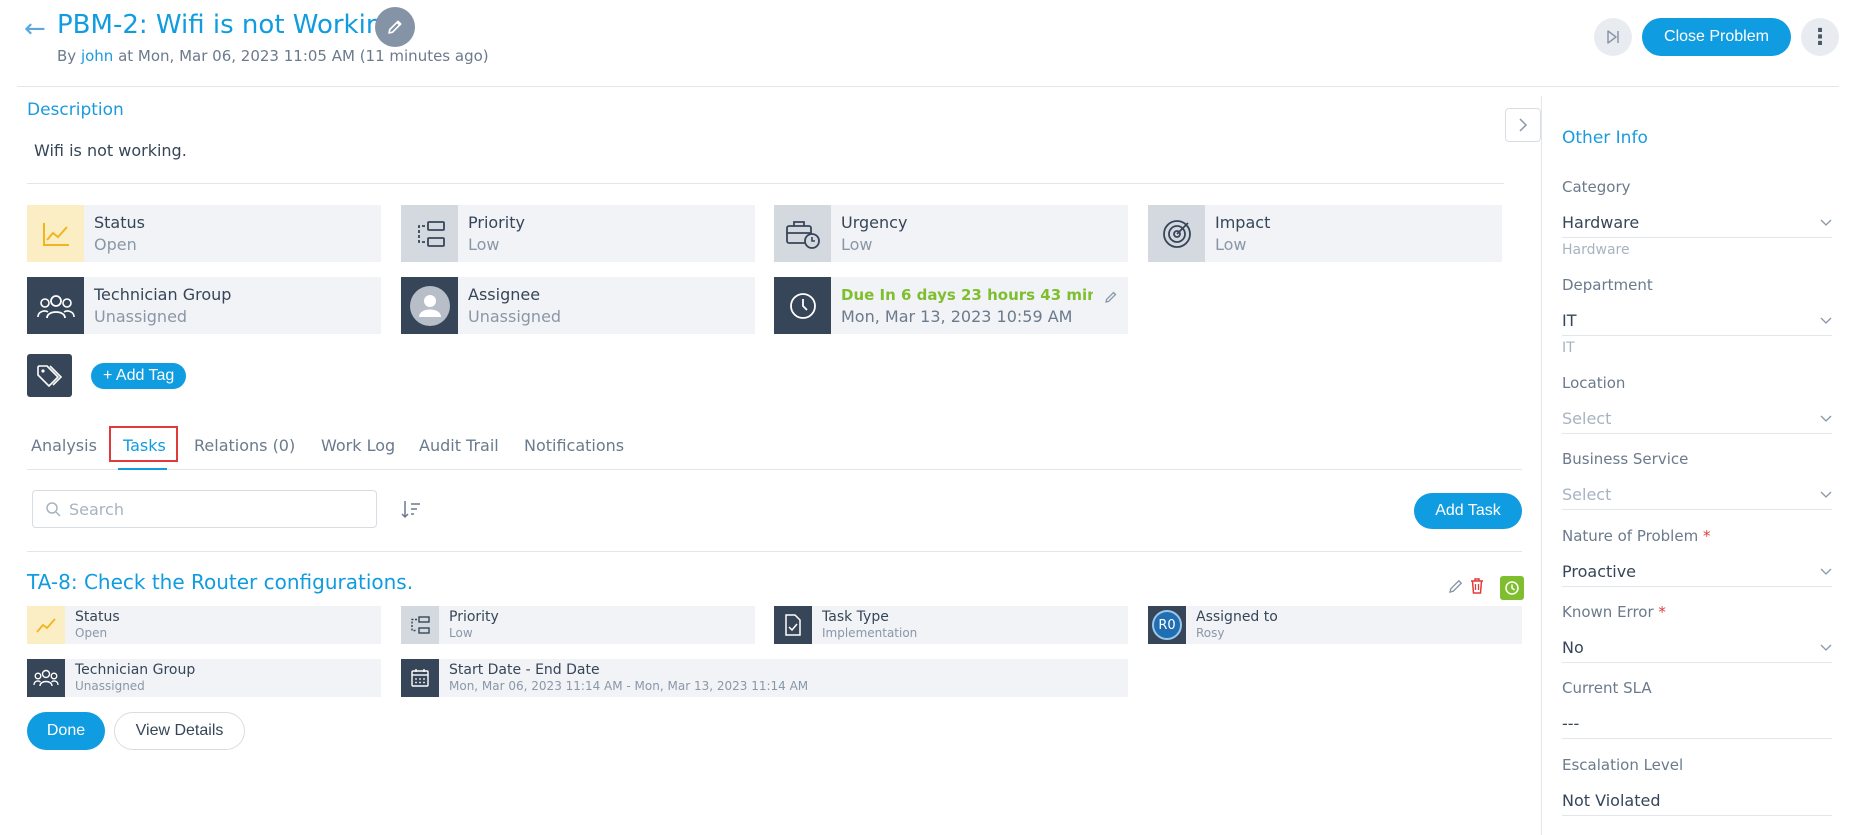 The image size is (1857, 835). I want to click on business-service-field: Business Service Select, so click(1697, 480).